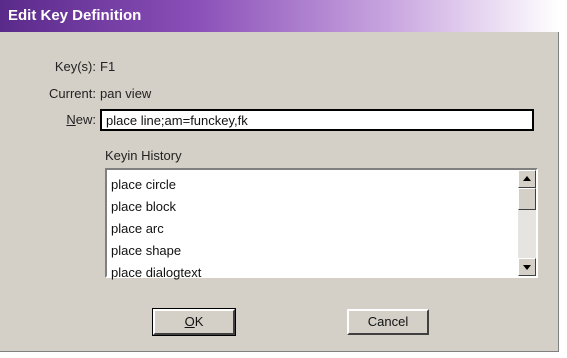  I want to click on dialog-title: Edit Key Definition, so click(75, 15).